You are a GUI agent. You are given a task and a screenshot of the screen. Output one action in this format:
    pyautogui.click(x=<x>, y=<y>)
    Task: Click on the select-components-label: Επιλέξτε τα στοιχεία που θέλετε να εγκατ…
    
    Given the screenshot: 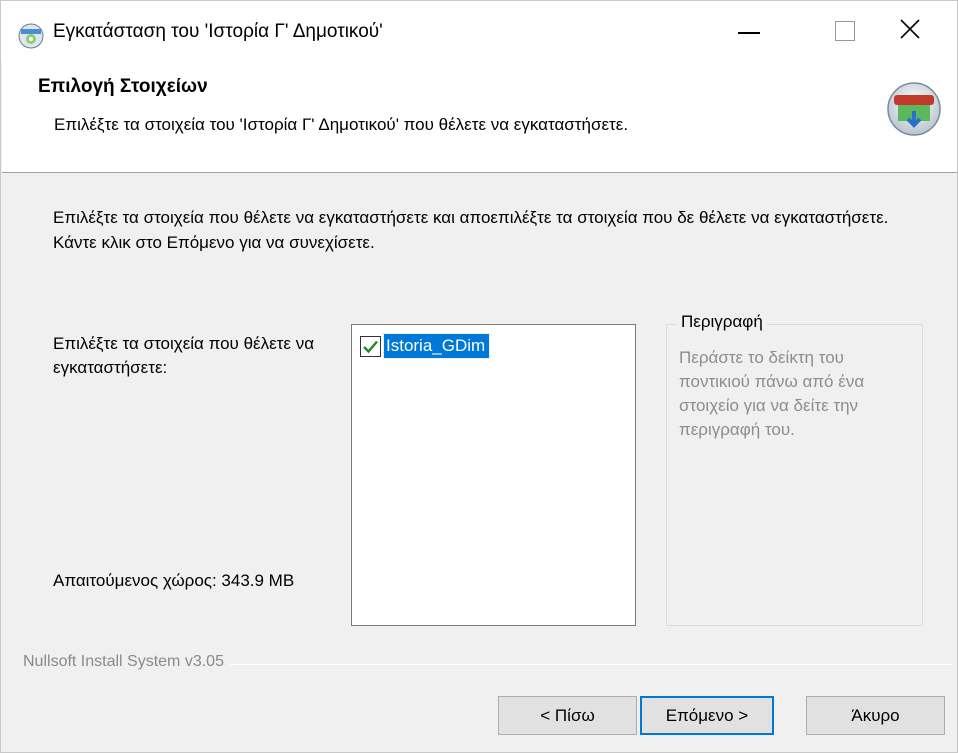 What is the action you would take?
    pyautogui.click(x=184, y=355)
    